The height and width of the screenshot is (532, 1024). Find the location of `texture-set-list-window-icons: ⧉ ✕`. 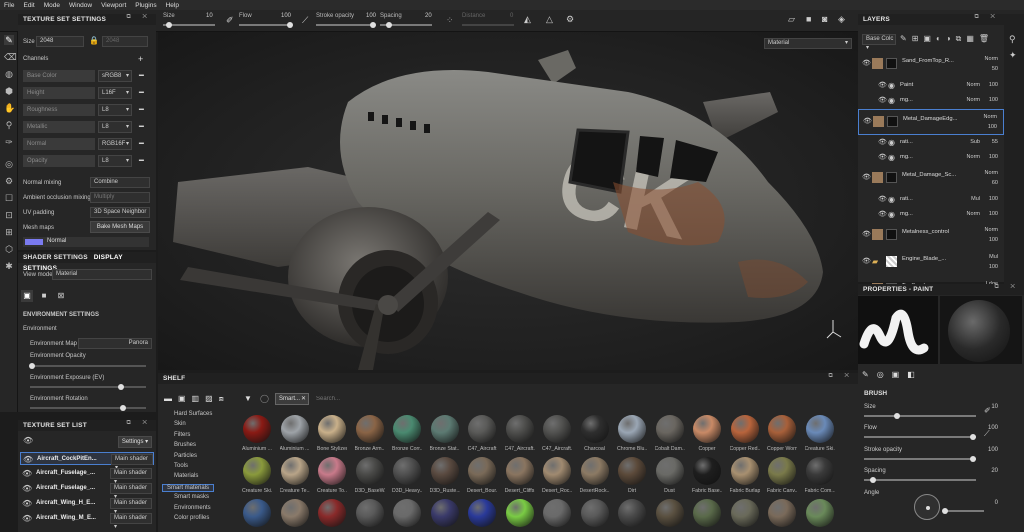

texture-set-list-window-icons: ⧉ ✕ is located at coordinates (139, 423).